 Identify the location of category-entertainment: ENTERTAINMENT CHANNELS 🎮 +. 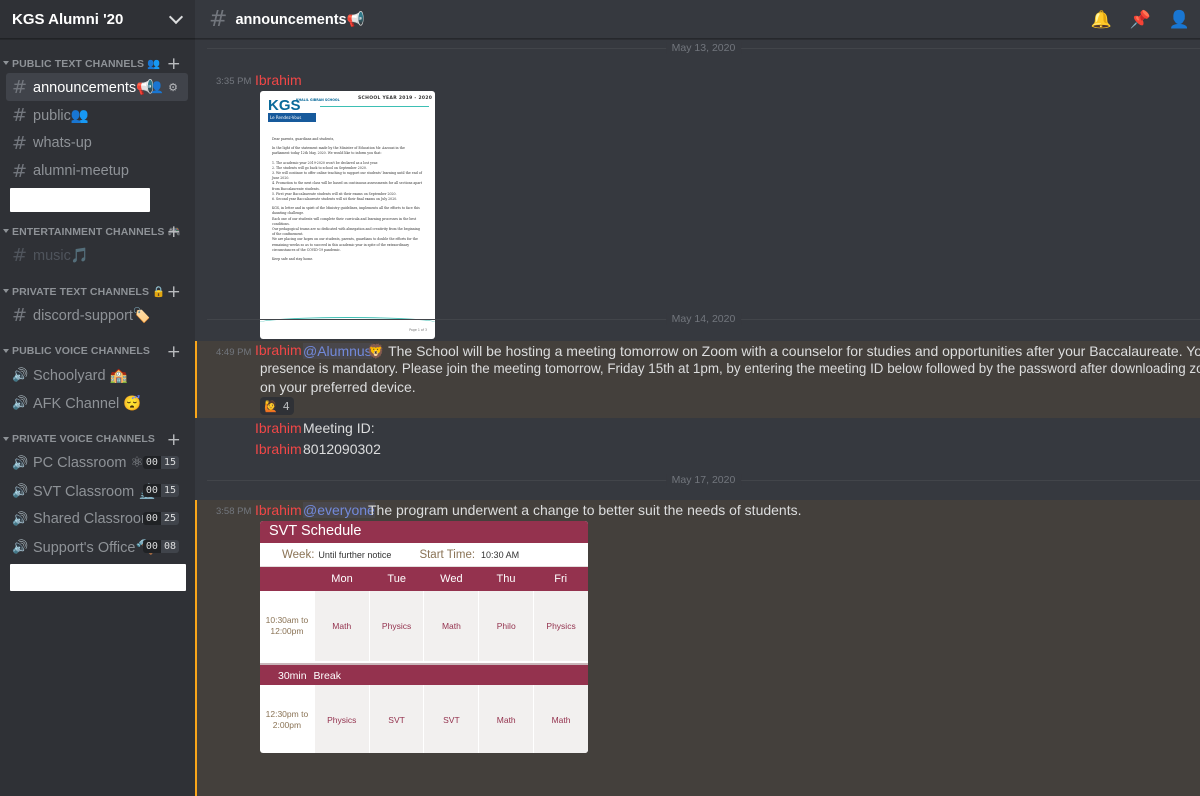
(97, 231).